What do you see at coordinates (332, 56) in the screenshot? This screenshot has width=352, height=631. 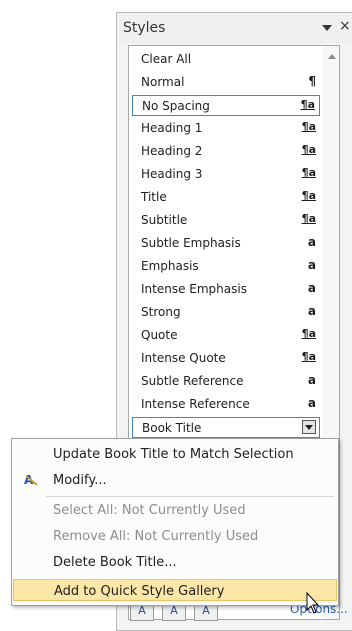 I see `scroll-up-icon` at bounding box center [332, 56].